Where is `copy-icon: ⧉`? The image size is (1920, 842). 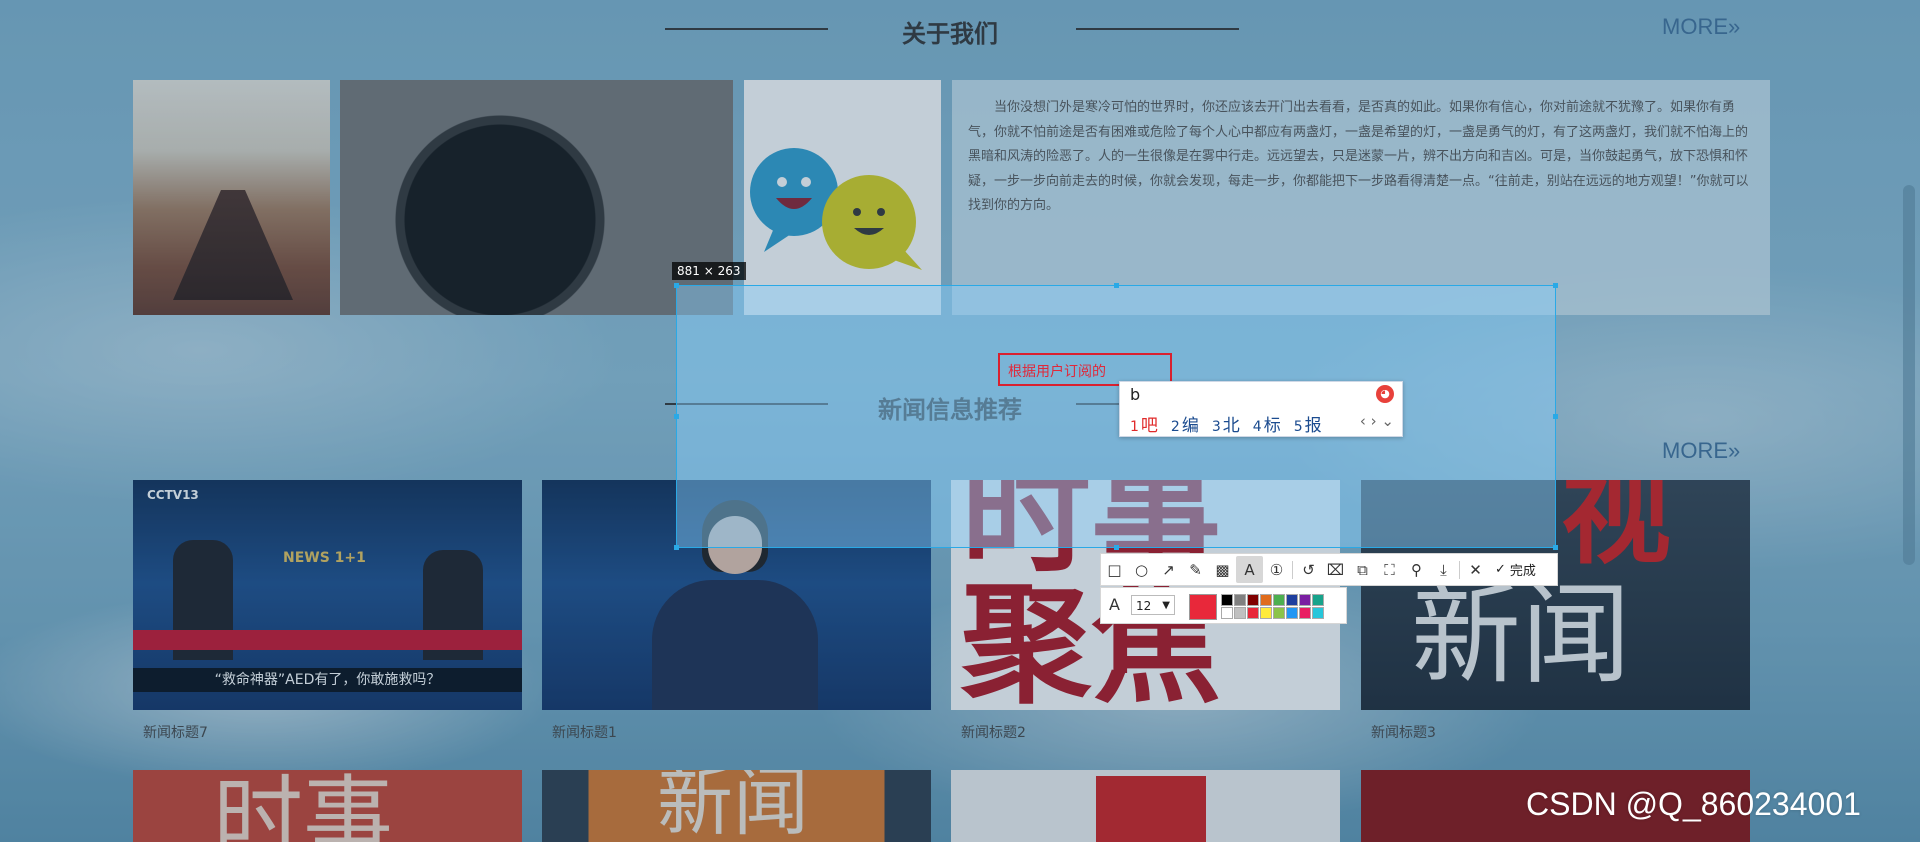
copy-icon: ⧉ is located at coordinates (1362, 569).